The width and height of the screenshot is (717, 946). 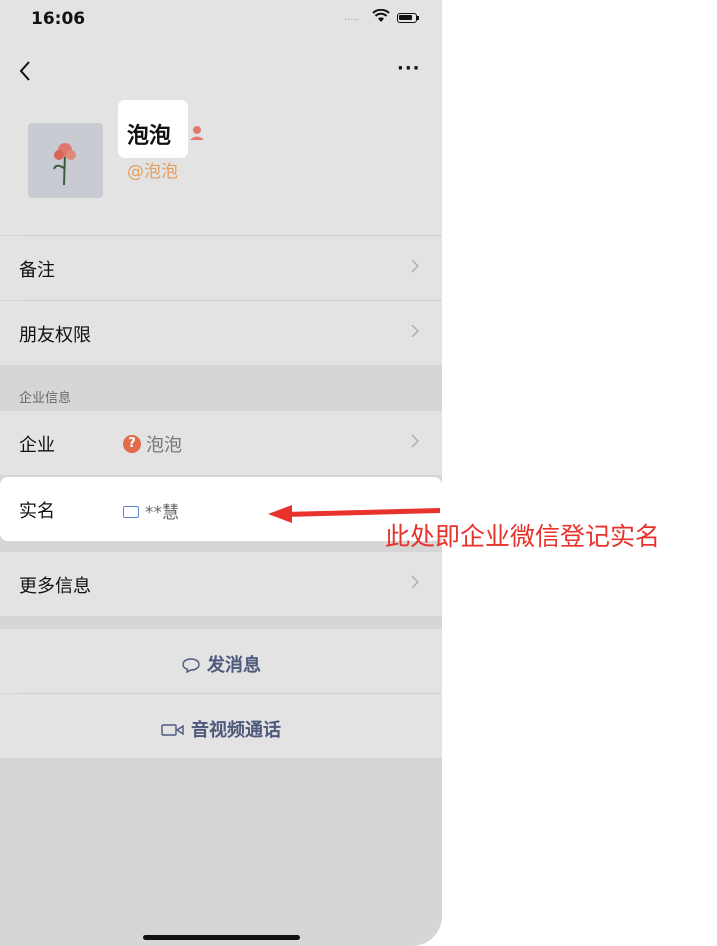 What do you see at coordinates (354, 514) in the screenshot?
I see `annotation-arrow` at bounding box center [354, 514].